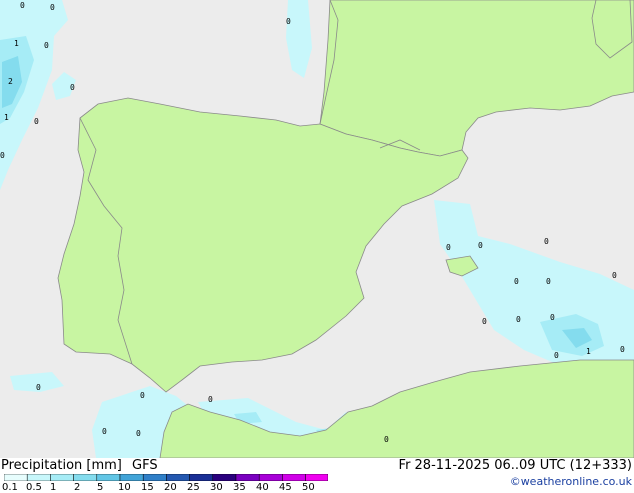  I want to click on legend-tick: 20, so click(170, 487).